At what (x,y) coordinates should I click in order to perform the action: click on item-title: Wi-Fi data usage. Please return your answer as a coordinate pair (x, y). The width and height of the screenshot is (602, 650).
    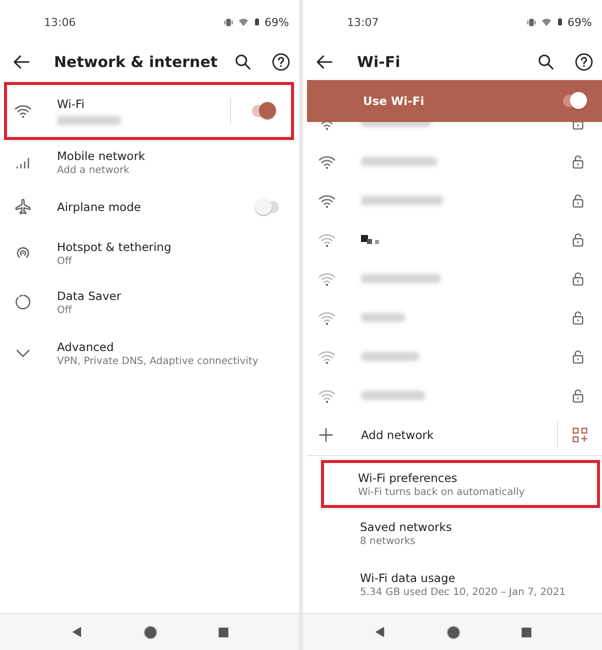
    Looking at the image, I should click on (408, 577).